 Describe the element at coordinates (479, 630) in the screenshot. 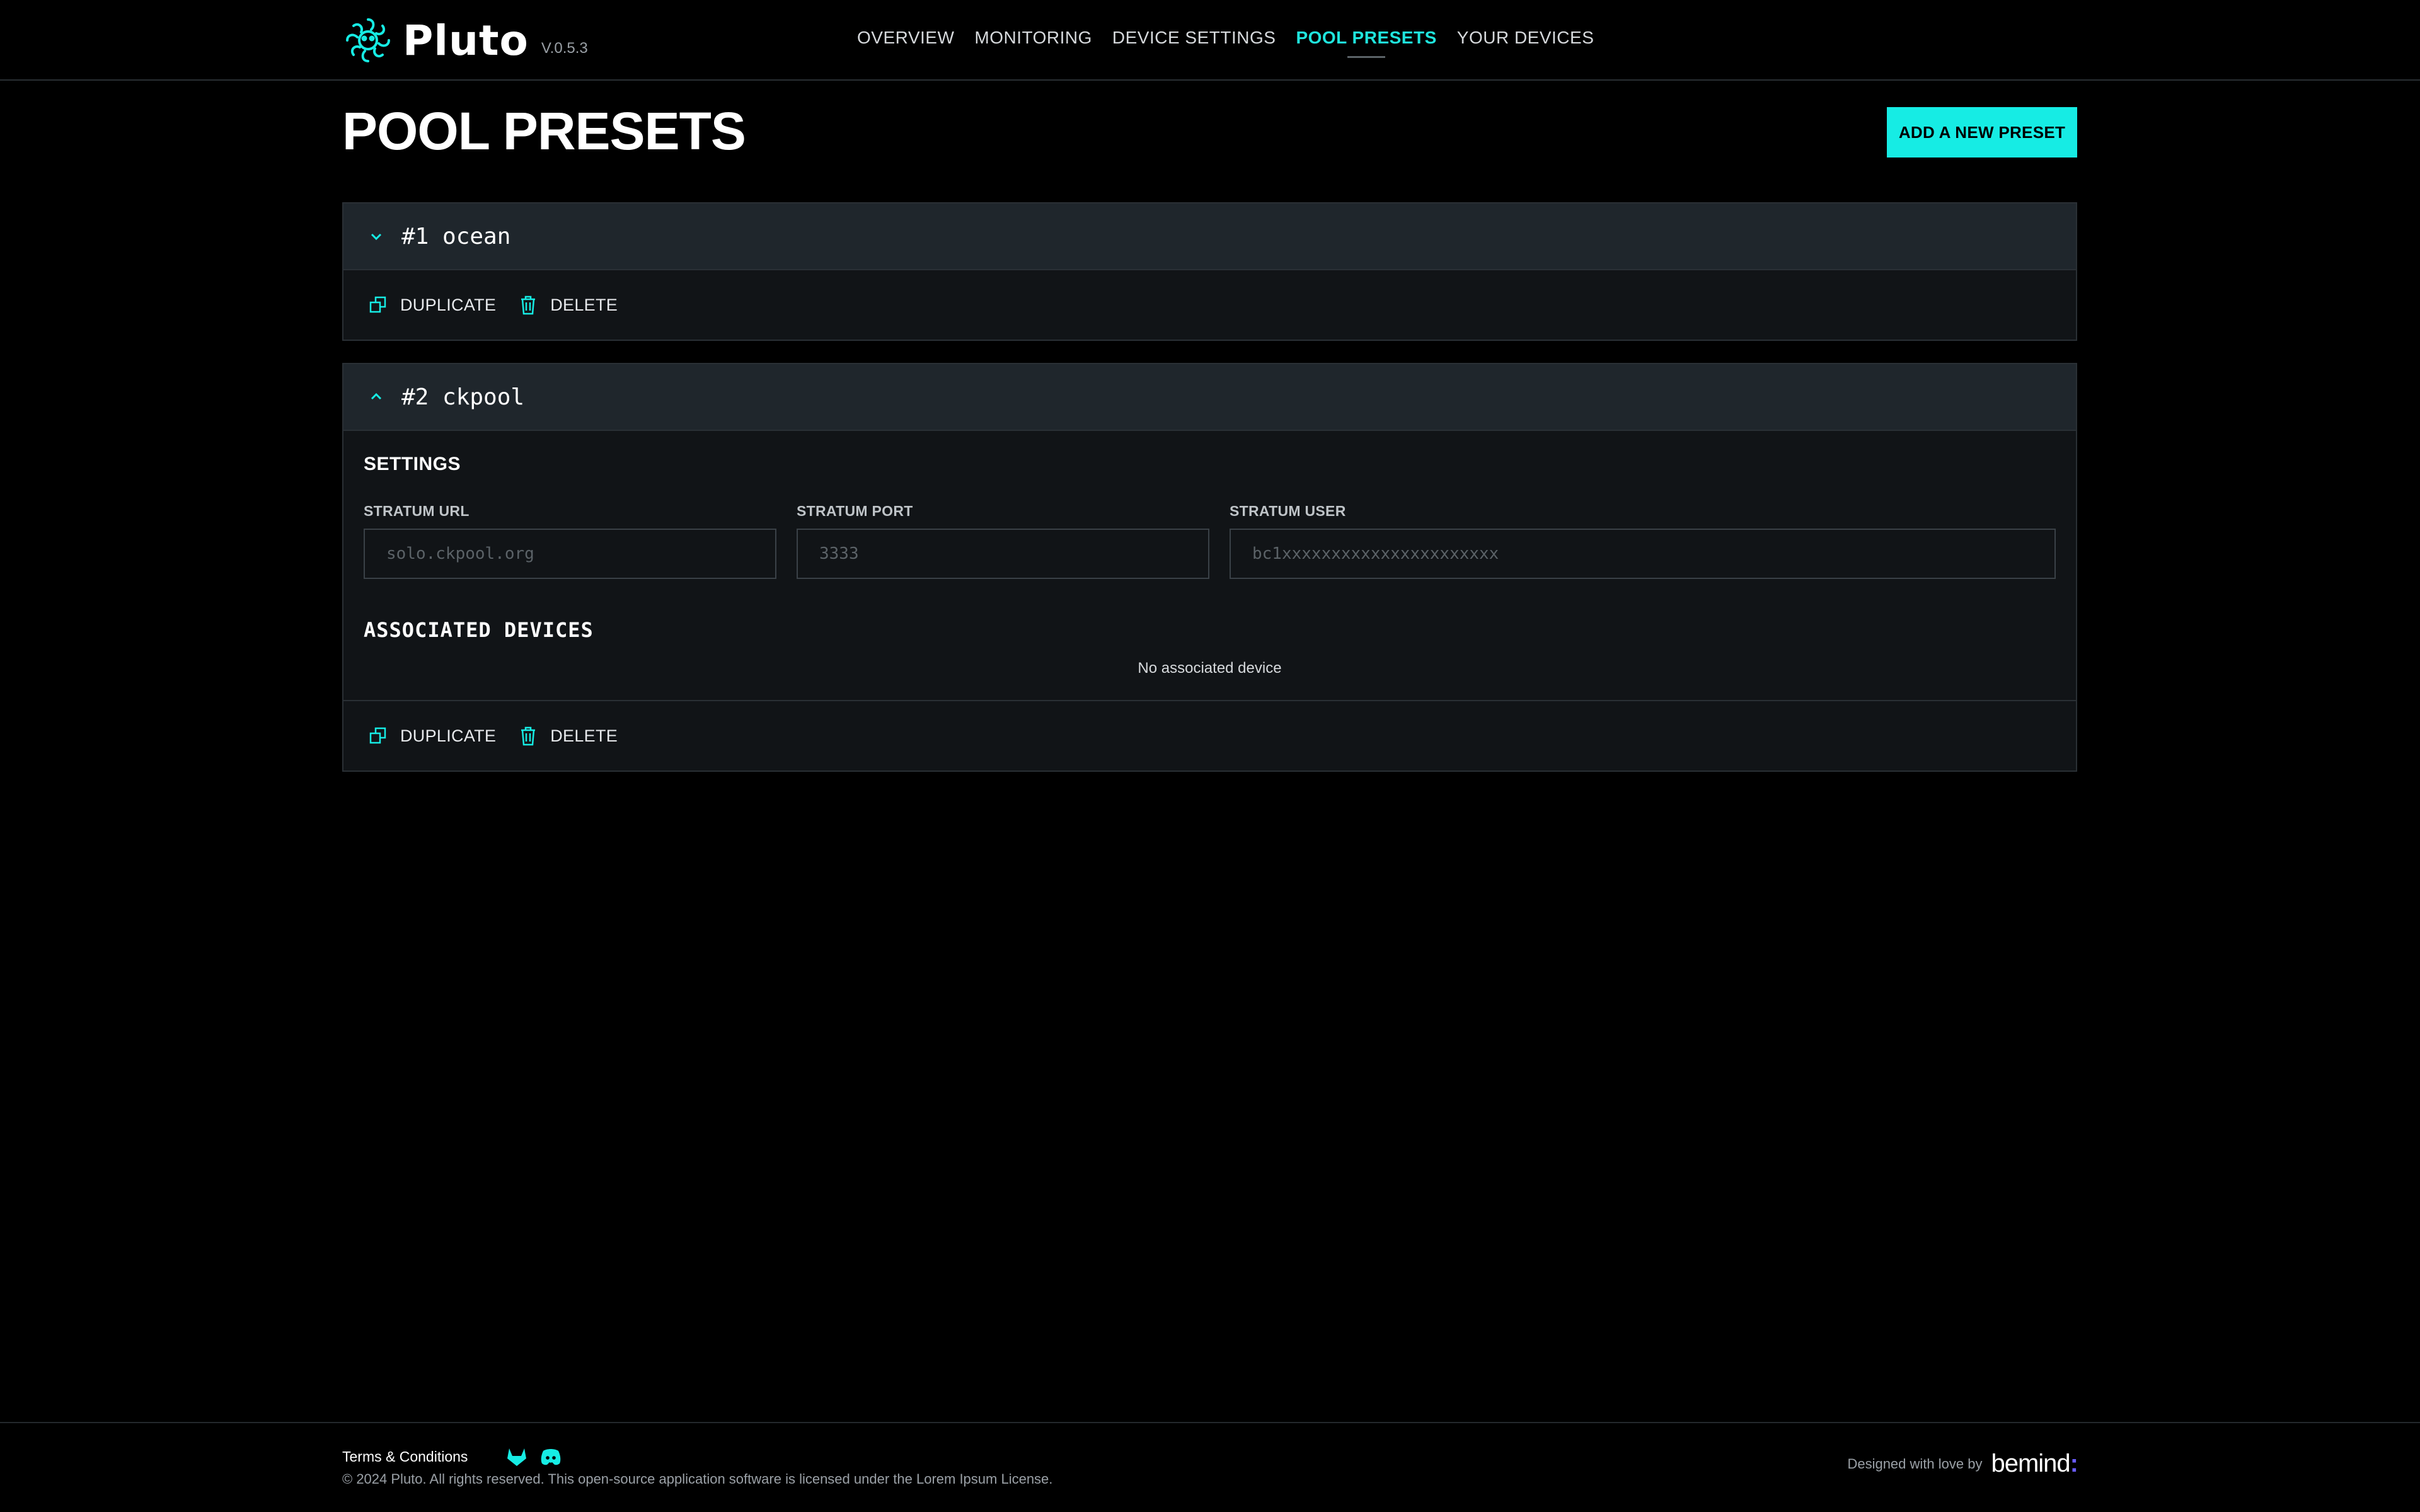

I see `associated-devices-title: ASSOCIATED DEVICES` at that location.